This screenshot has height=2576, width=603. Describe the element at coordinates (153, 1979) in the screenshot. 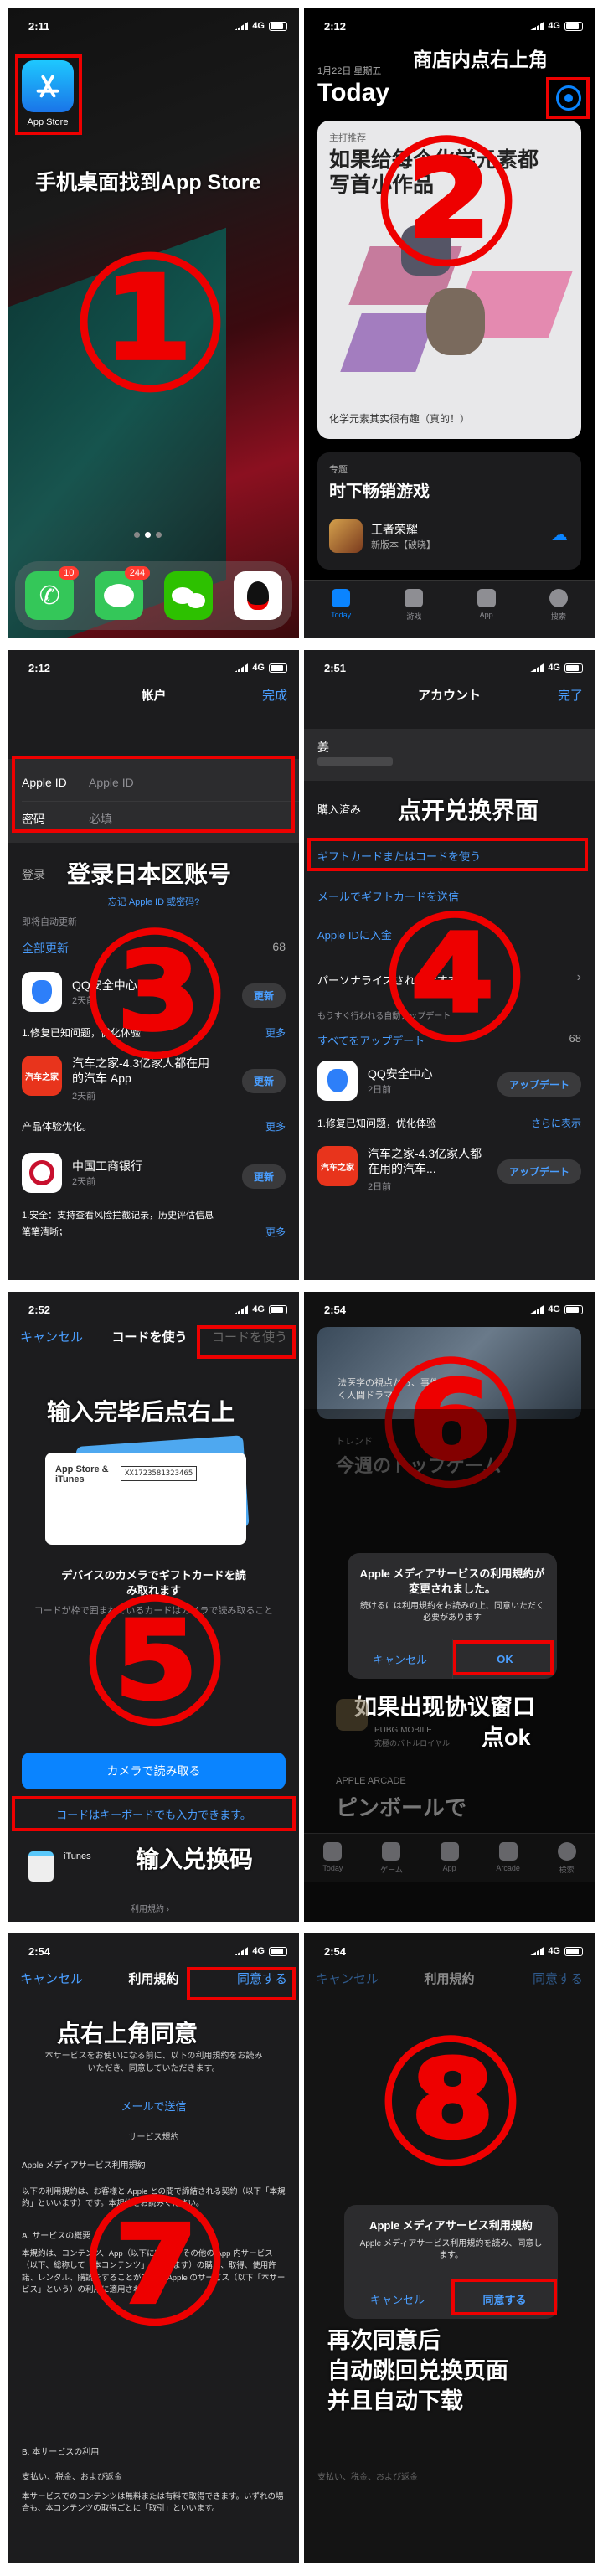

I see `nav-title: 利用規約` at that location.